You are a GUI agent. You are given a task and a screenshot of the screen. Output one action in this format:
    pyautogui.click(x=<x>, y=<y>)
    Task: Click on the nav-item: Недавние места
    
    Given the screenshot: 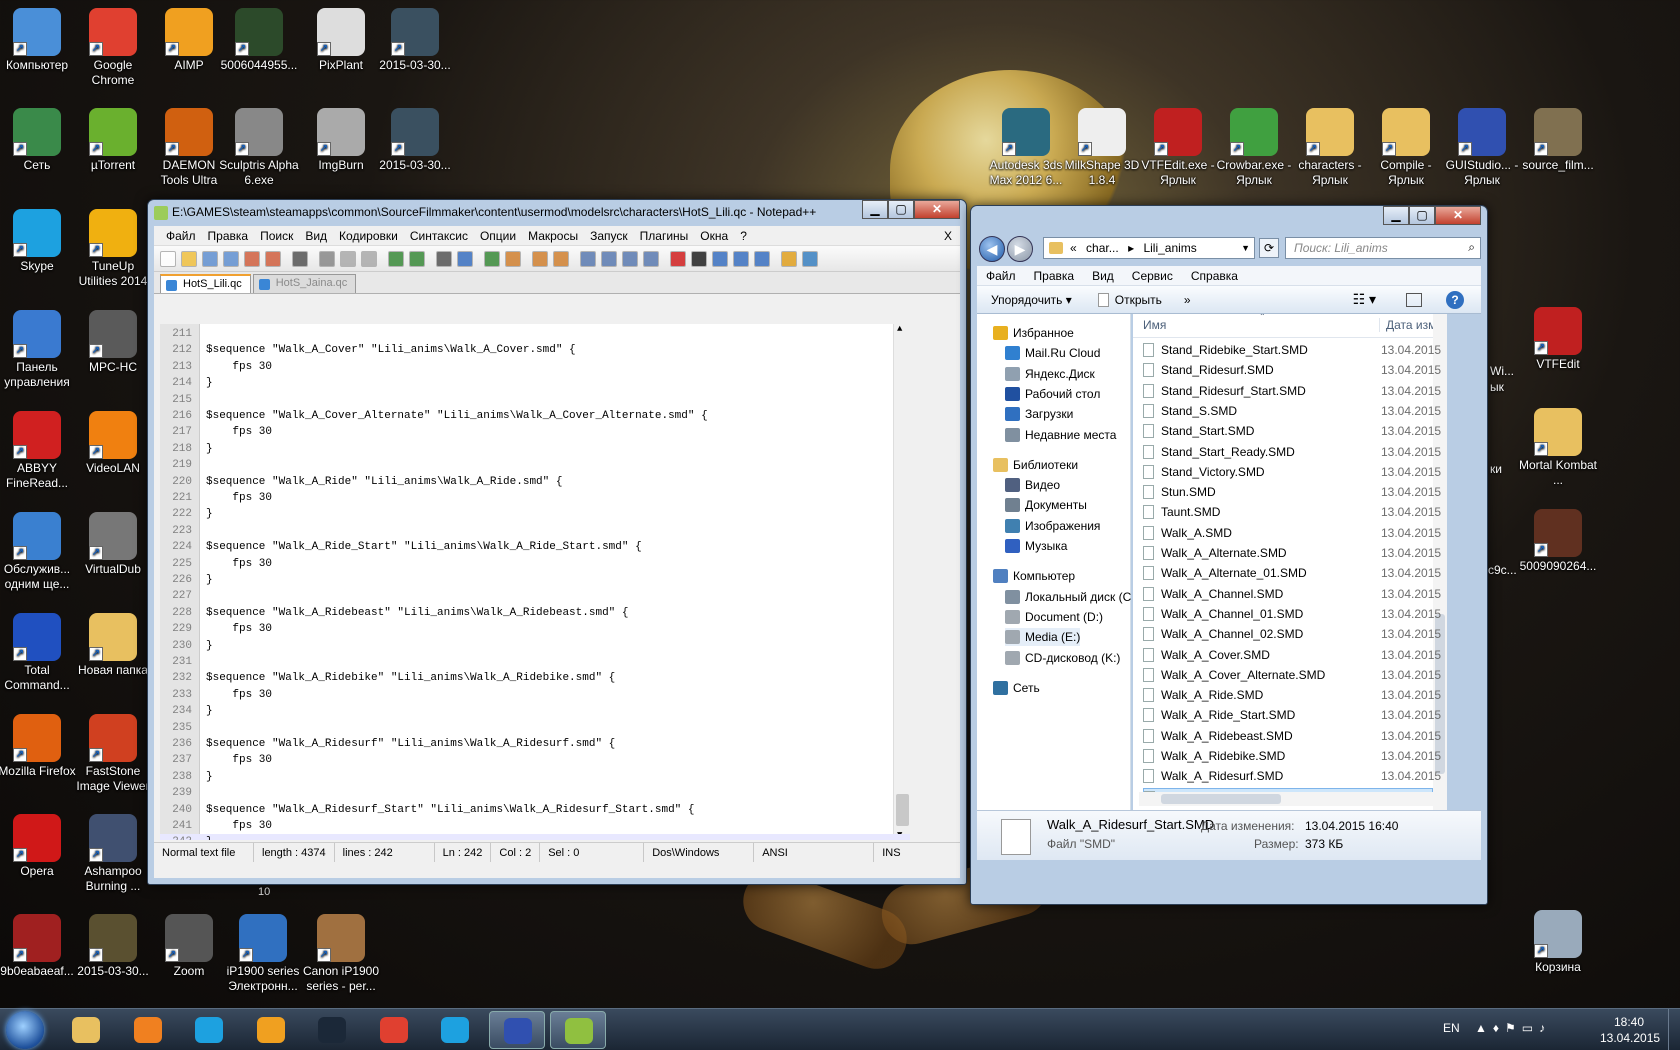 What is the action you would take?
    pyautogui.click(x=1060, y=435)
    